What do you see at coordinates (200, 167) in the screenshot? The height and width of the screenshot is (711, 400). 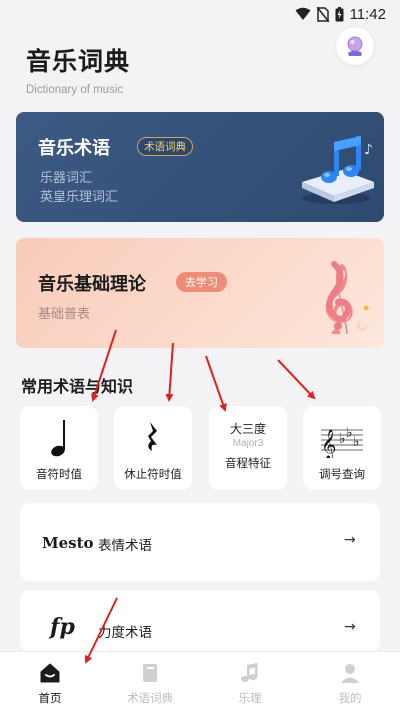 I see `music-terms-card: 音乐术语 术语词典 乐器词汇 英皇乐理词汇 ♪` at bounding box center [200, 167].